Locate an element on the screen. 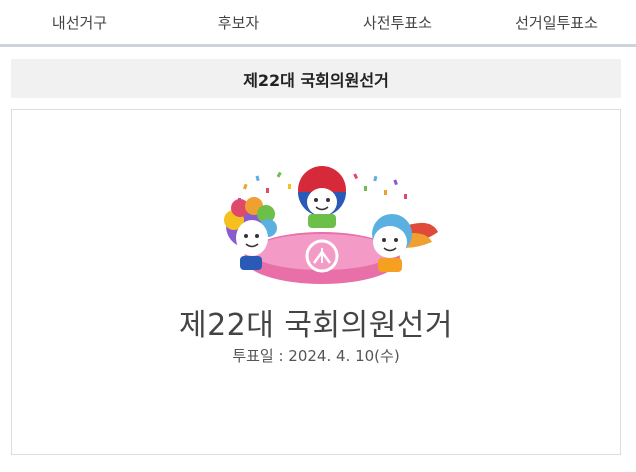 This screenshot has height=472, width=636. election-mascots-icon is located at coordinates (331, 225).